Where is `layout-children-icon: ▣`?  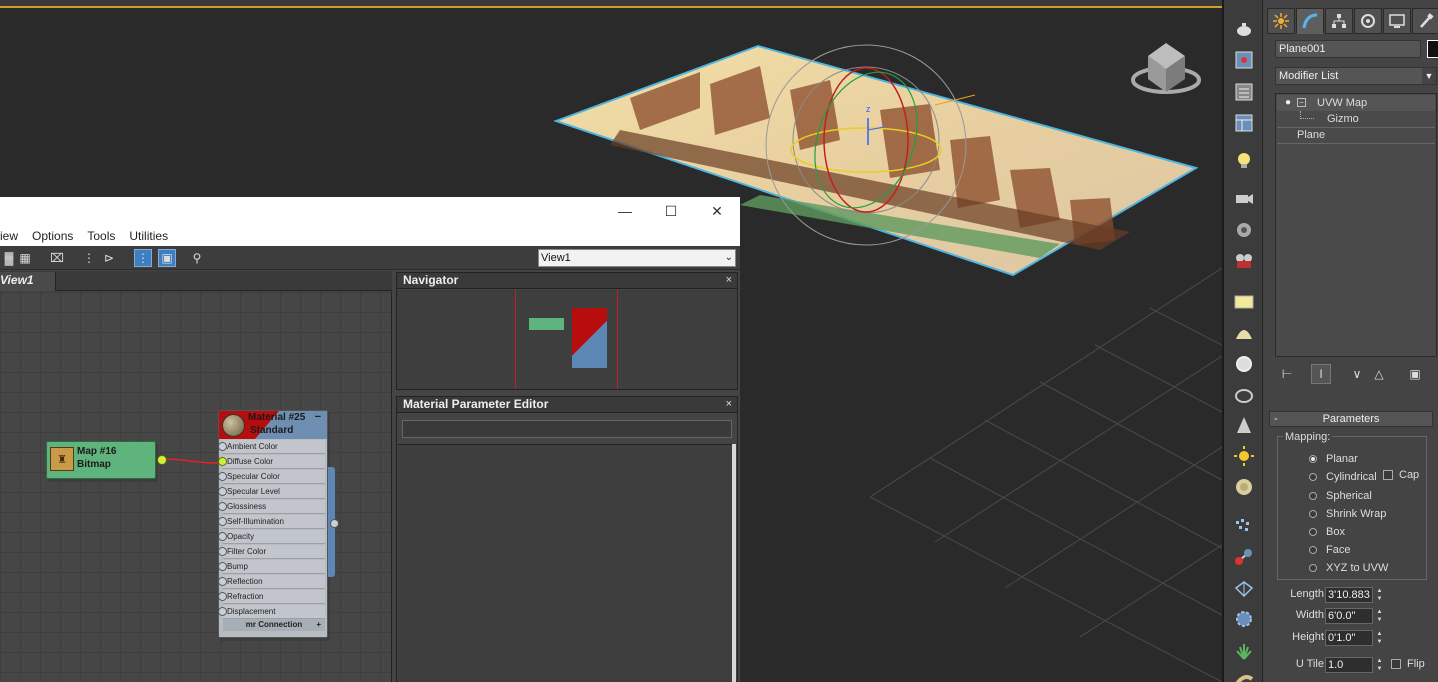
layout-children-icon: ▣ is located at coordinates (167, 258).